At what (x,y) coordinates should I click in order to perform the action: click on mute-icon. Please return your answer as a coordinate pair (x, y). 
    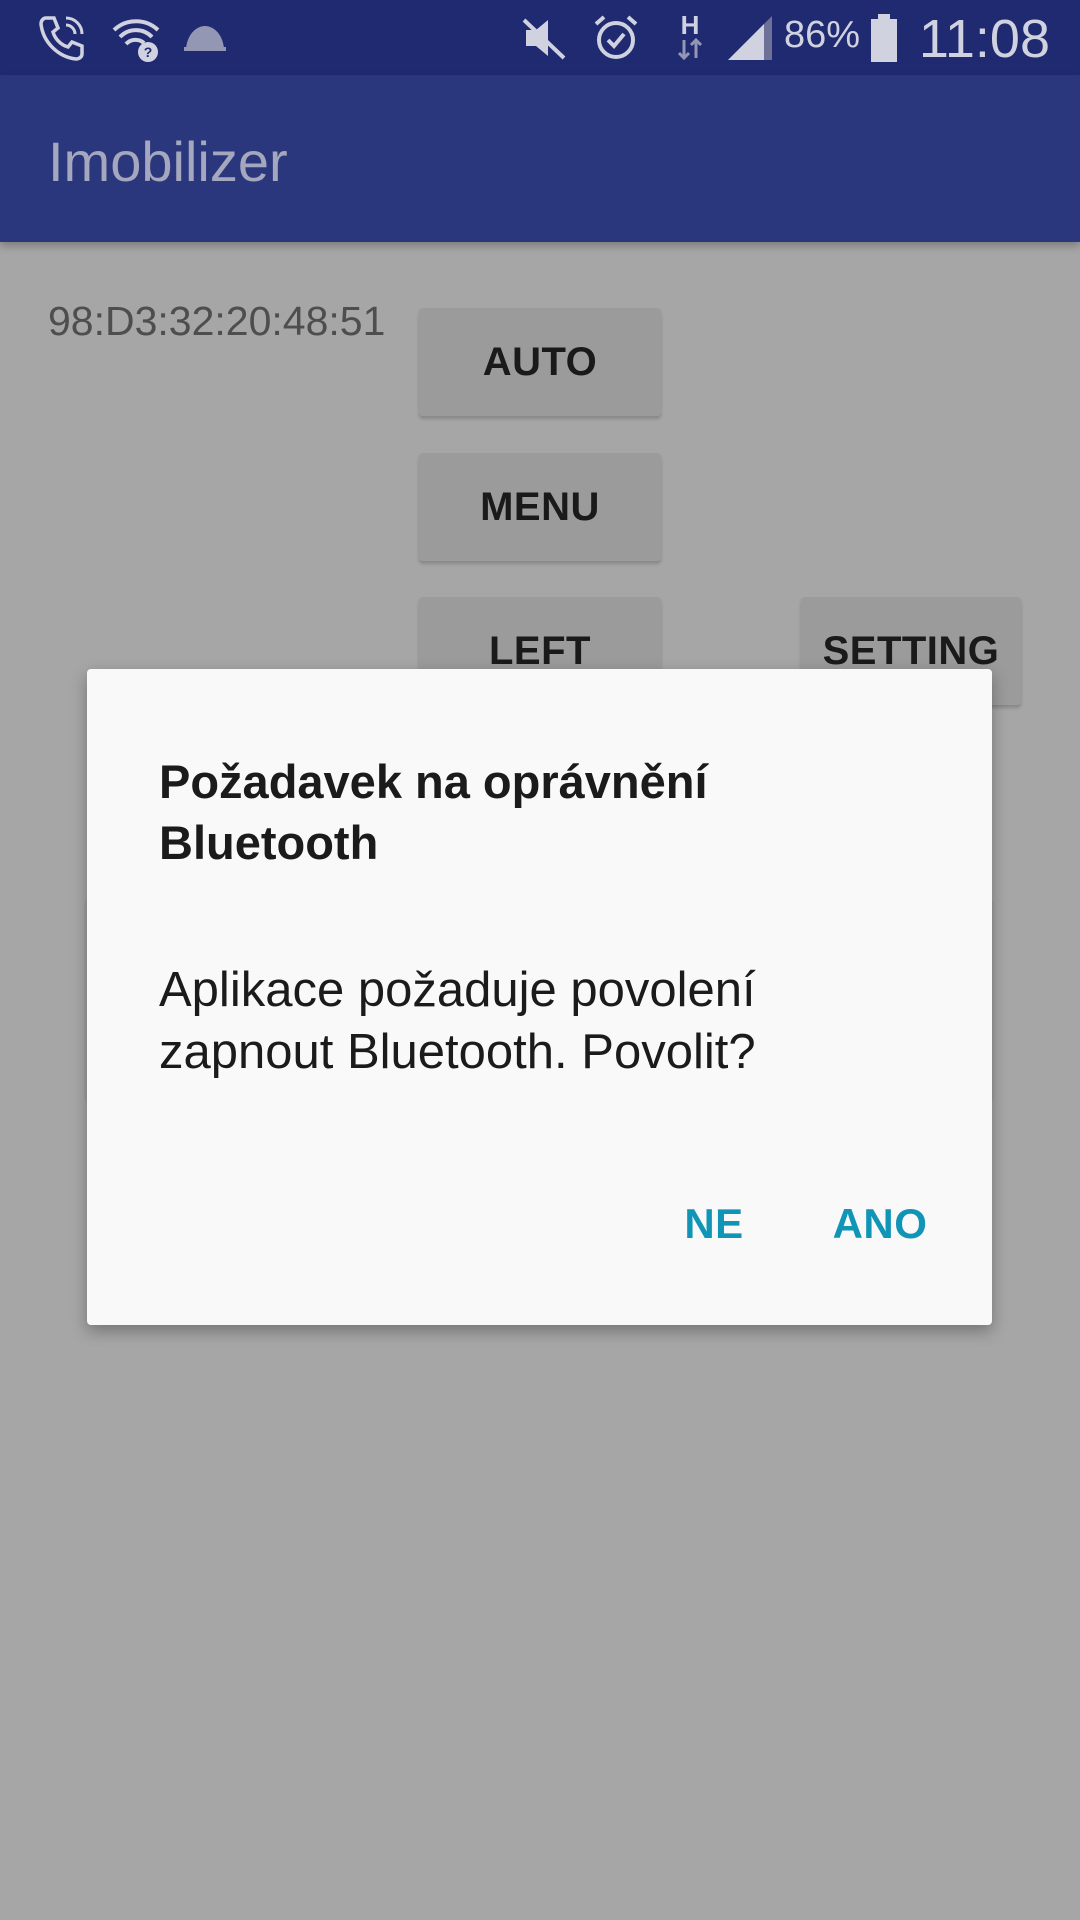
    Looking at the image, I should click on (544, 38).